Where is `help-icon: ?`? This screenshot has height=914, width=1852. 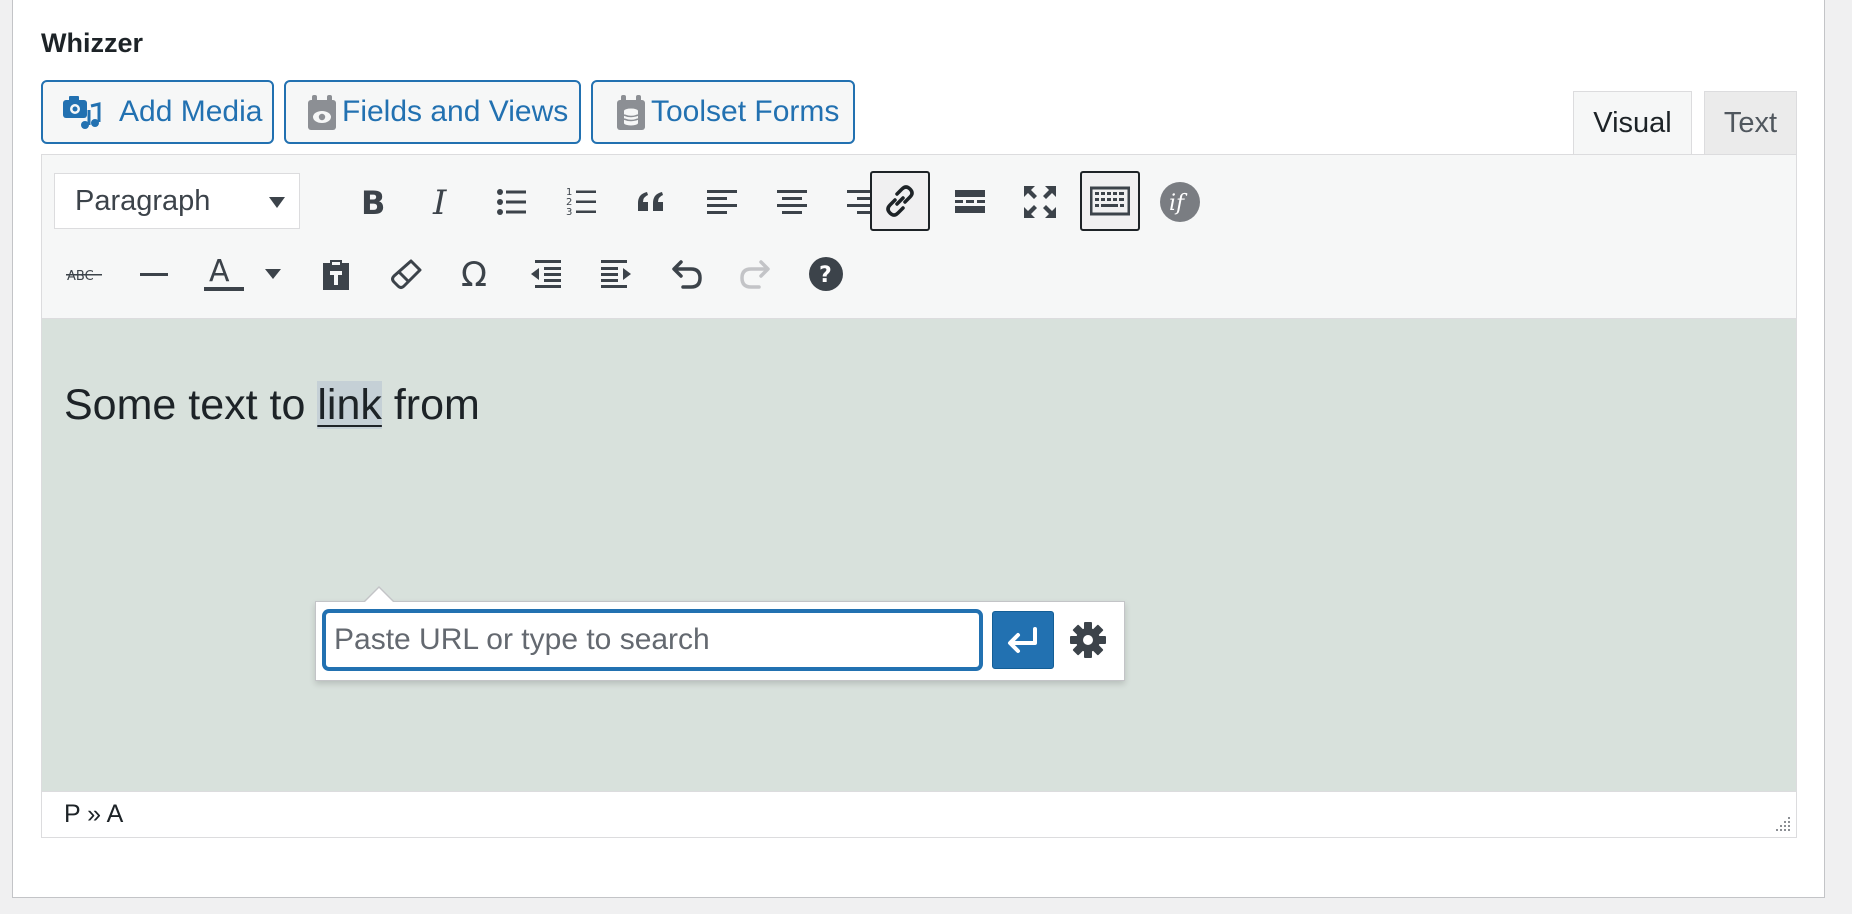 help-icon: ? is located at coordinates (826, 274).